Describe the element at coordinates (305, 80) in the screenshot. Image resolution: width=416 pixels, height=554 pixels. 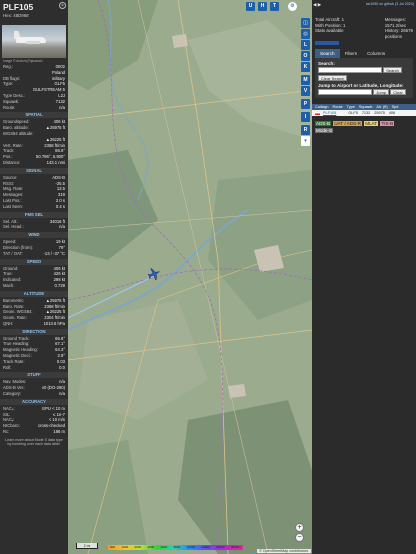
I see `map-button-m: M` at that location.